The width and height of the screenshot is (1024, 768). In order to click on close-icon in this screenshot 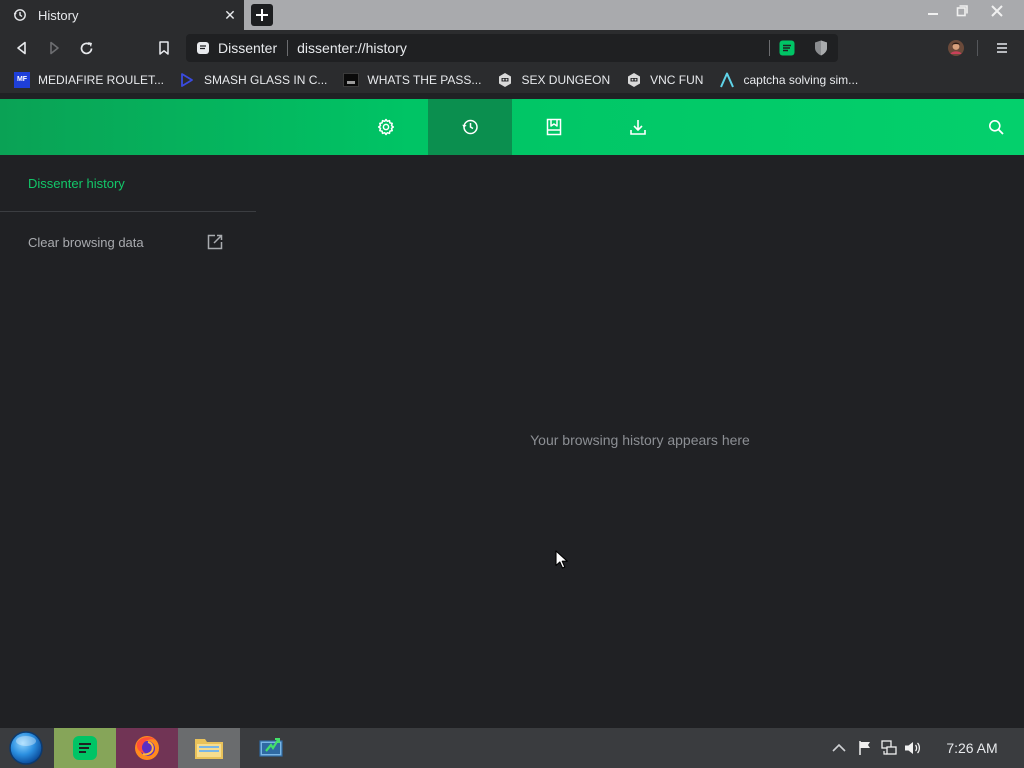, I will do `click(997, 11)`.